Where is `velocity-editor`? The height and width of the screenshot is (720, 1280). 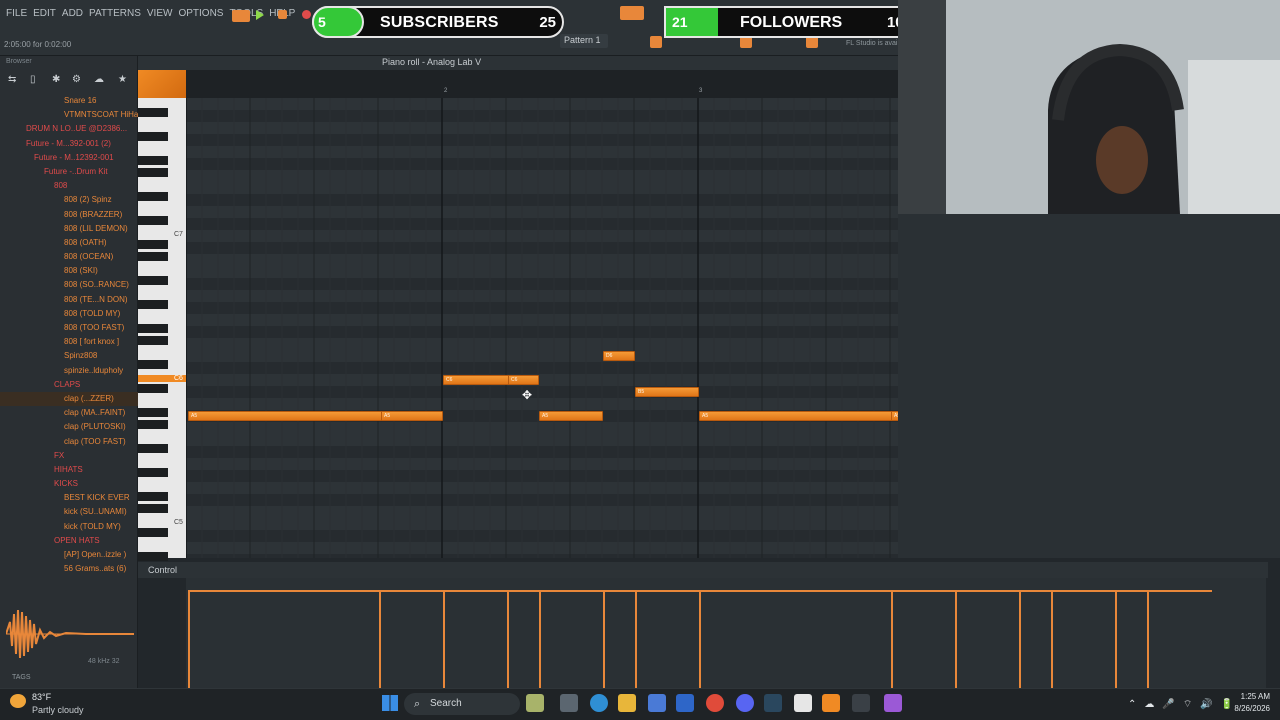
velocity-editor is located at coordinates (726, 633).